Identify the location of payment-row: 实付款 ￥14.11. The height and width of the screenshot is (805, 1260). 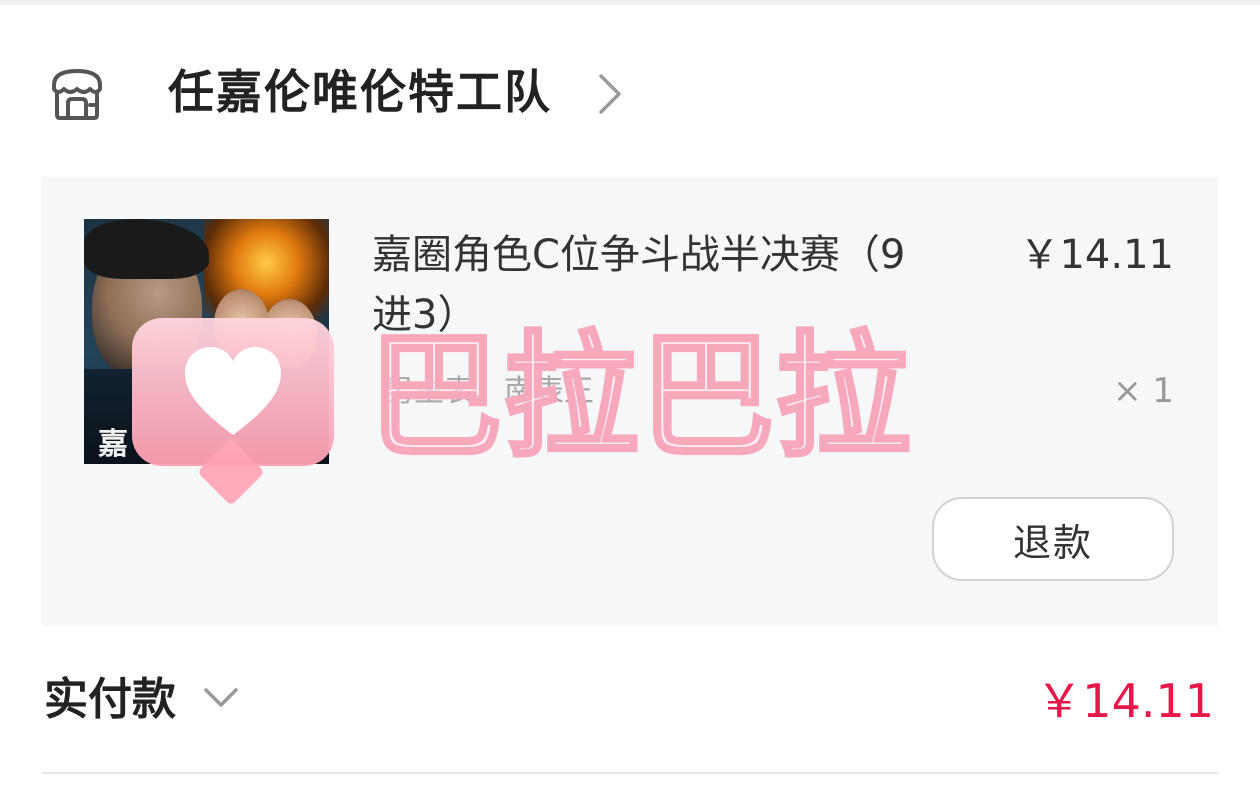
(630, 700).